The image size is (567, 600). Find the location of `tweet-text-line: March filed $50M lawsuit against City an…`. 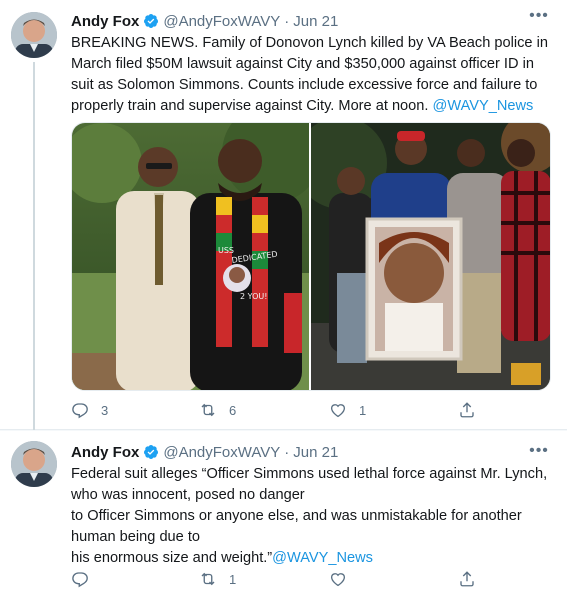

tweet-text-line: March filed $50M lawsuit against City an… is located at coordinates (302, 64).